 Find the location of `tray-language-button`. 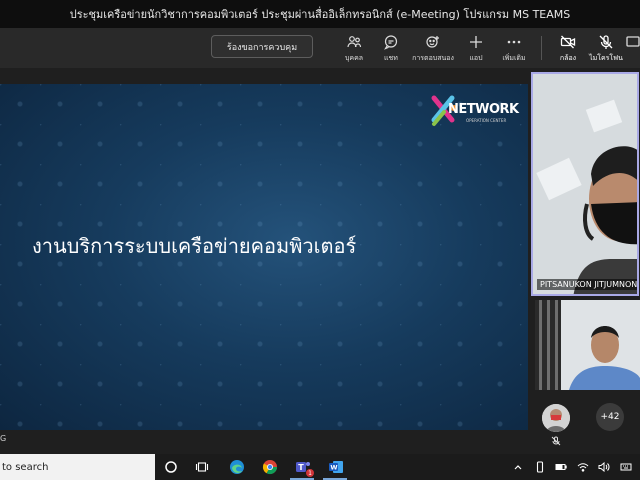

tray-language-button is located at coordinates (626, 467).